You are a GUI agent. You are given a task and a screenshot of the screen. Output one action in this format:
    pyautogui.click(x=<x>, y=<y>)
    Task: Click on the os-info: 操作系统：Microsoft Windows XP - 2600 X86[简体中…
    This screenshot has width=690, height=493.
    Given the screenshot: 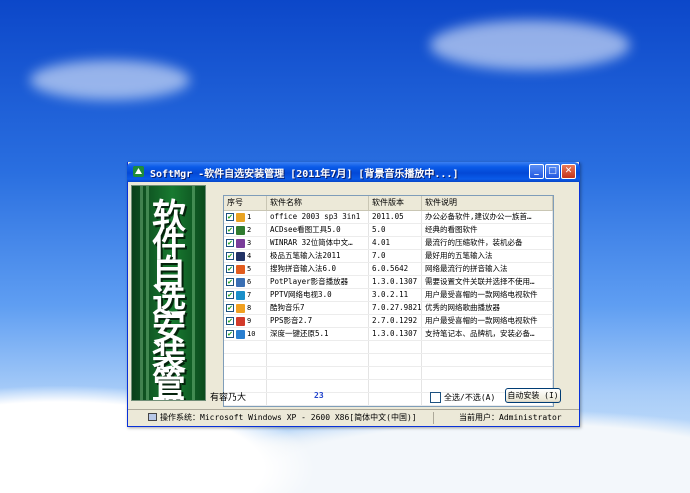 What is the action you would take?
    pyautogui.click(x=288, y=417)
    